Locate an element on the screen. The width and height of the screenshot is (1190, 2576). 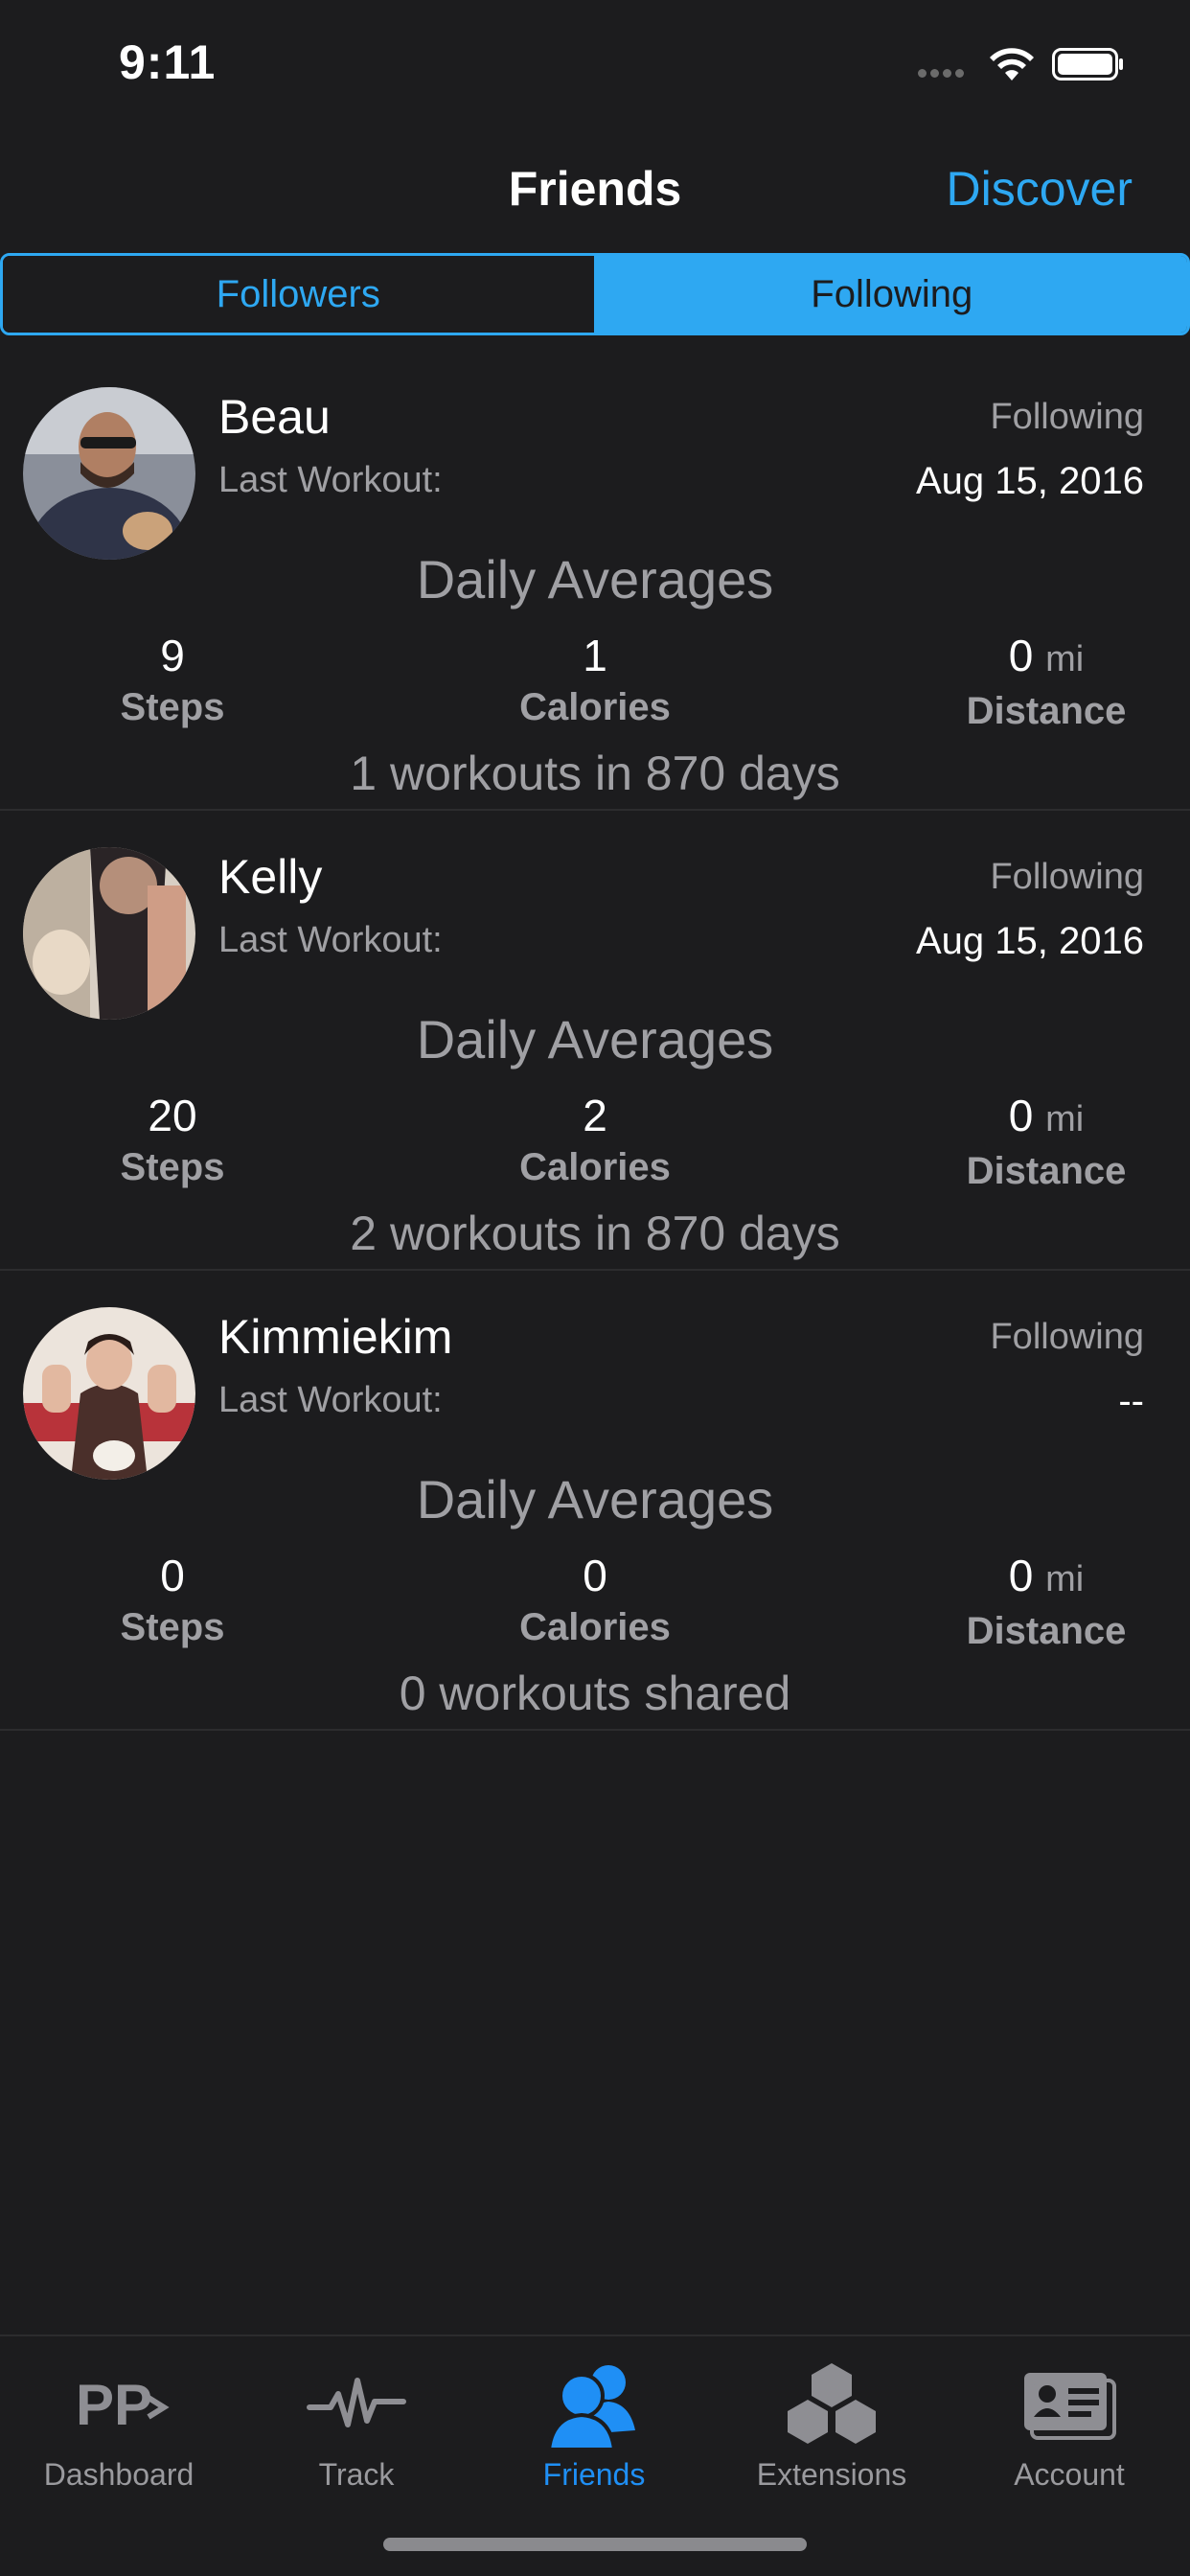
discover-button: Discover is located at coordinates (1040, 189).